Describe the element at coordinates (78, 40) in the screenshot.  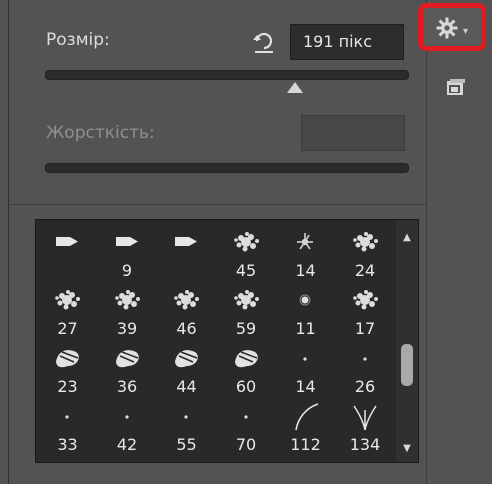
I see `size-label: Розмір:` at that location.